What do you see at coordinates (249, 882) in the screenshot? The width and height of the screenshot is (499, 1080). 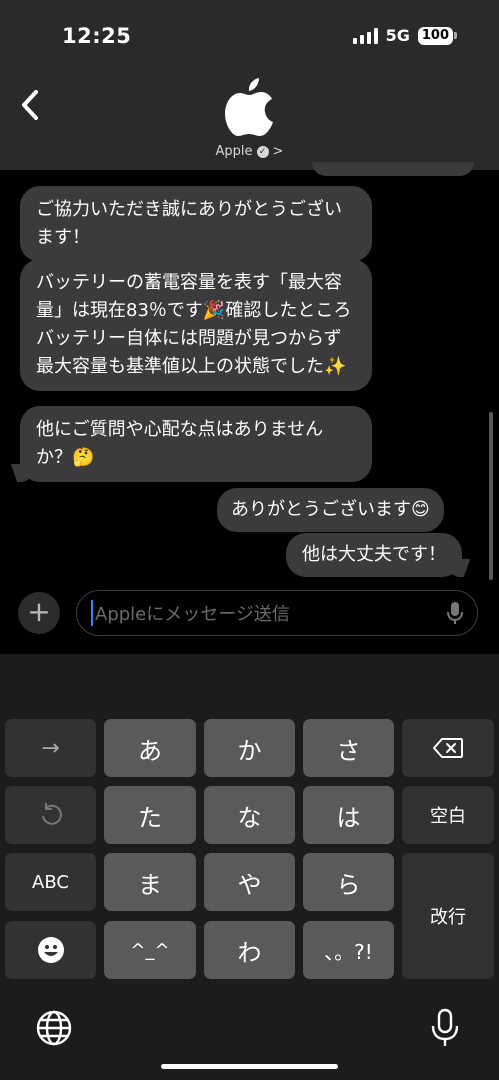 I see `kana-key-ya: や` at bounding box center [249, 882].